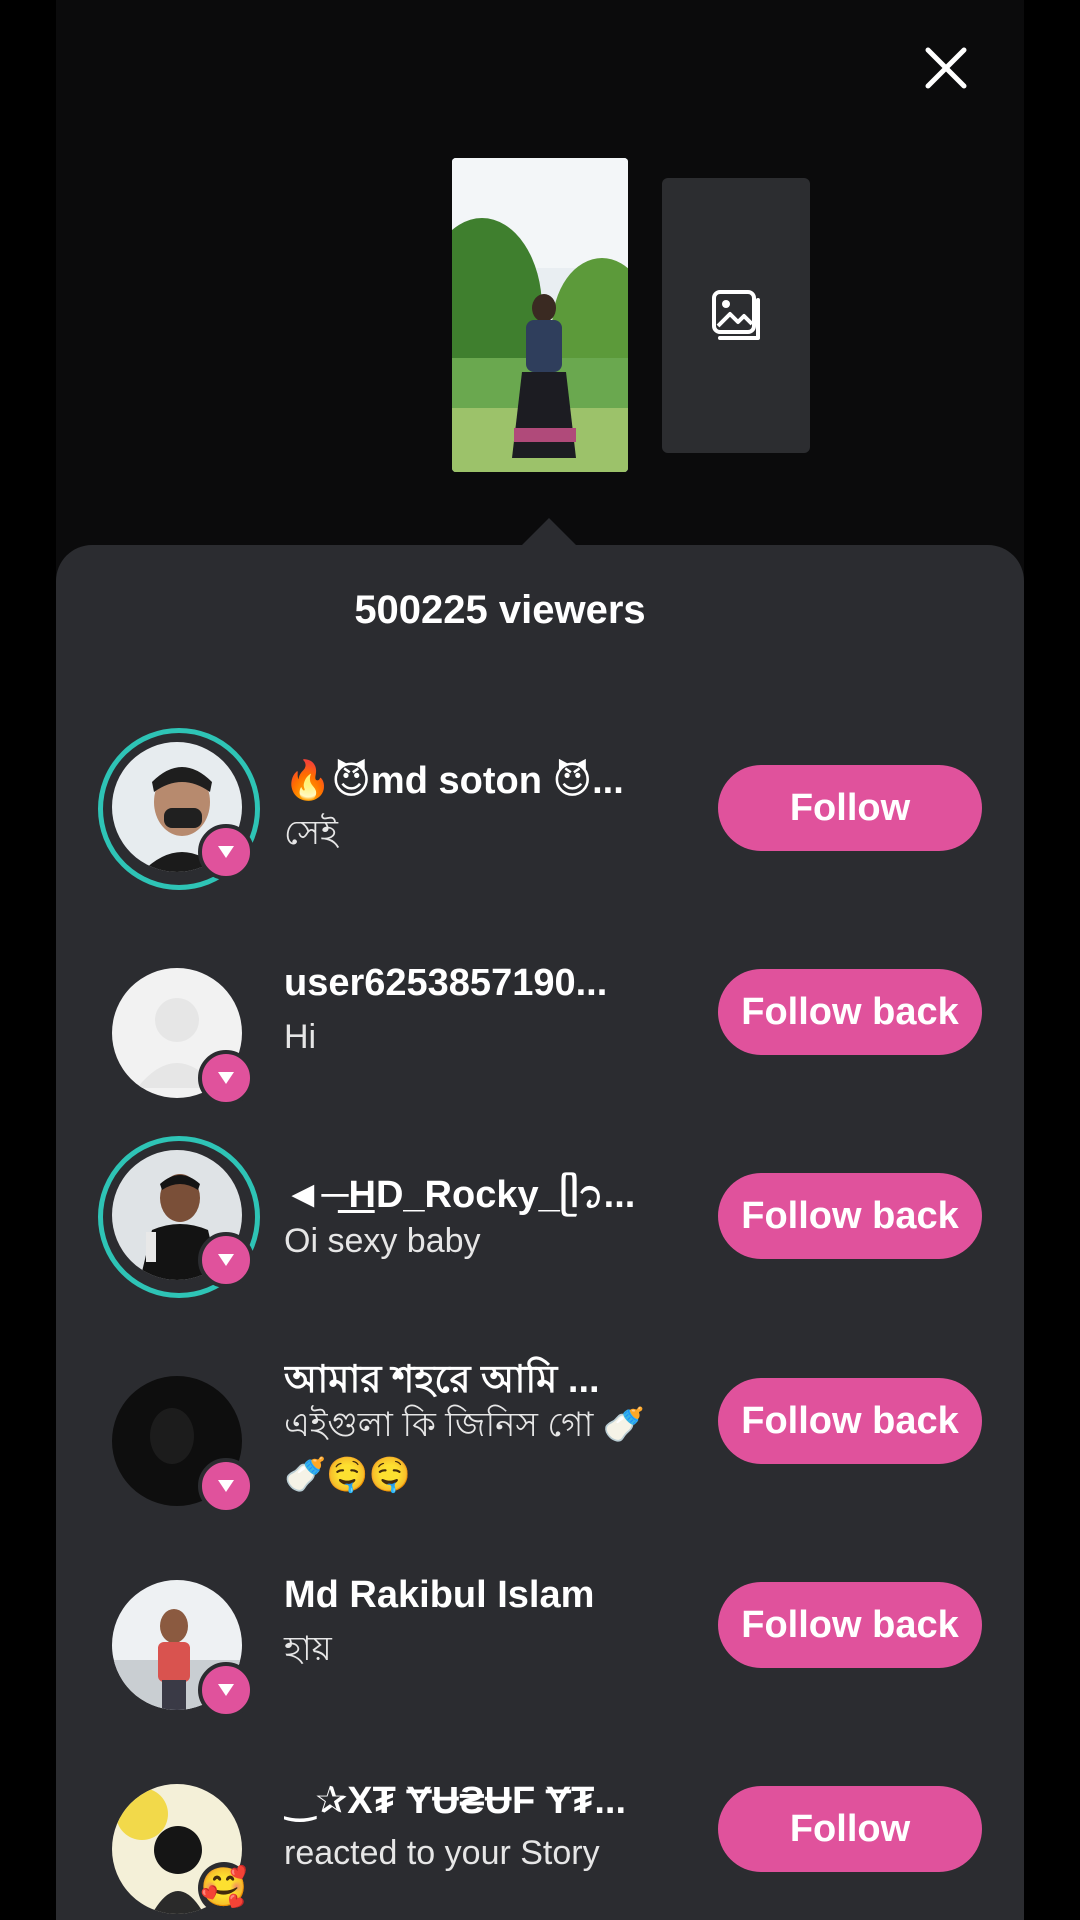 This screenshot has height=1920, width=1080. I want to click on avatar: 🥰, so click(178, 1842).